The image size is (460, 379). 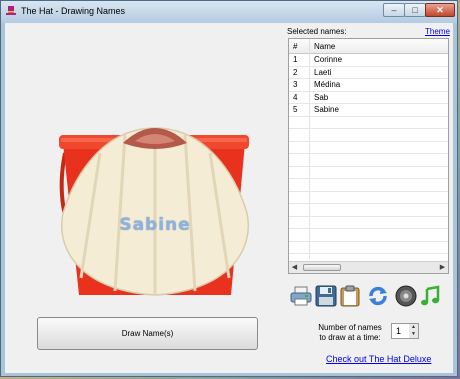 I want to click on scrollbar-thumb, so click(x=322, y=267).